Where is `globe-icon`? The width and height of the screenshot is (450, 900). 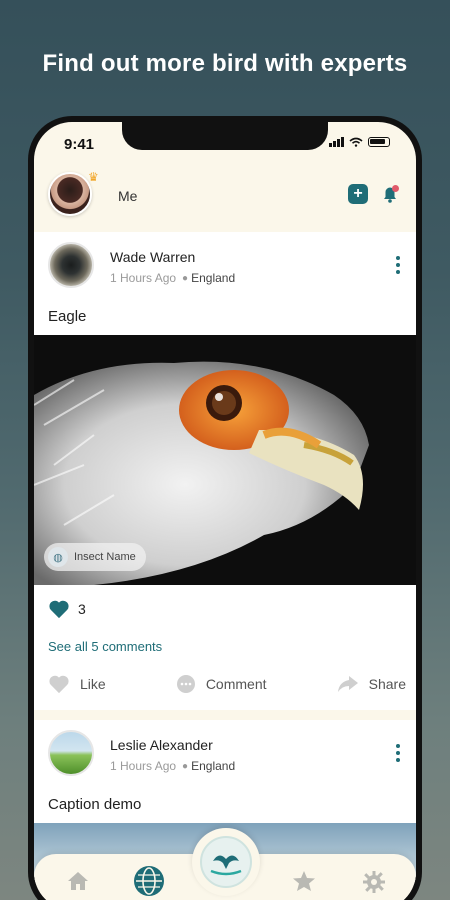 globe-icon is located at coordinates (149, 881).